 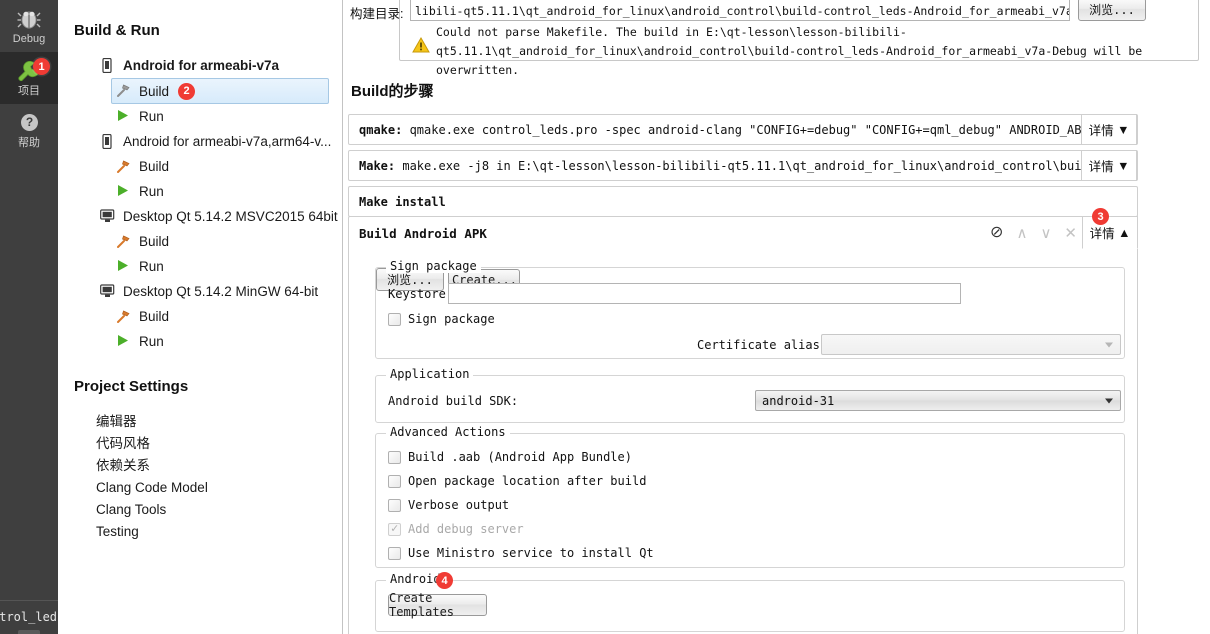 What do you see at coordinates (29, 143) in the screenshot?
I see `sidebar-item-help-label: 帮助` at bounding box center [29, 143].